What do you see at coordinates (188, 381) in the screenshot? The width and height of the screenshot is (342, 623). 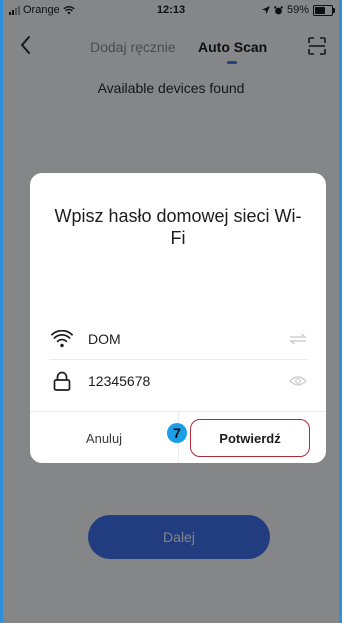 I see `password-field: 12345678` at bounding box center [188, 381].